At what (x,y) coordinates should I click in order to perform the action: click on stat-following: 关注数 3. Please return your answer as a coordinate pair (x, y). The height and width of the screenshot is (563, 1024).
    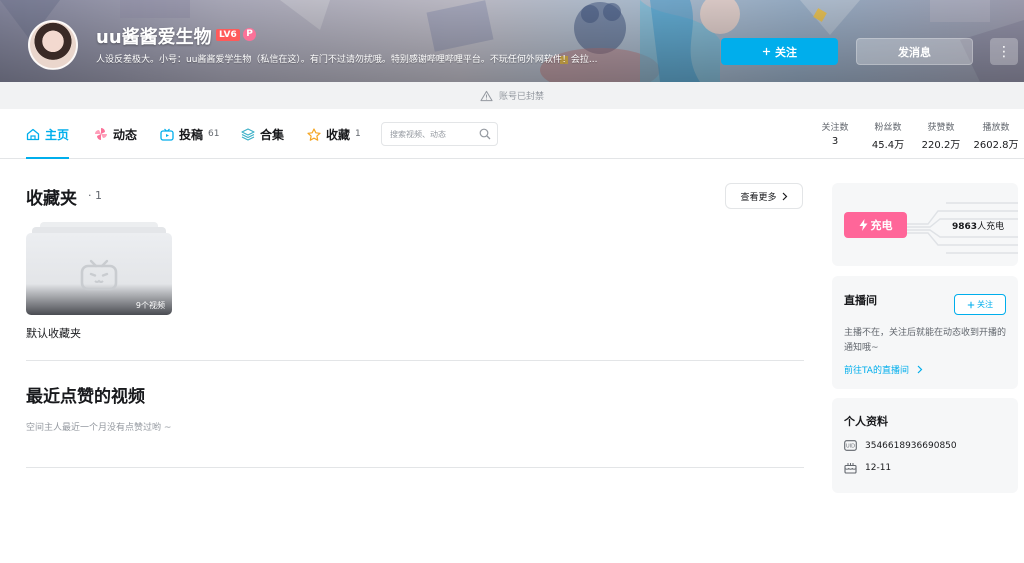
    Looking at the image, I should click on (835, 133).